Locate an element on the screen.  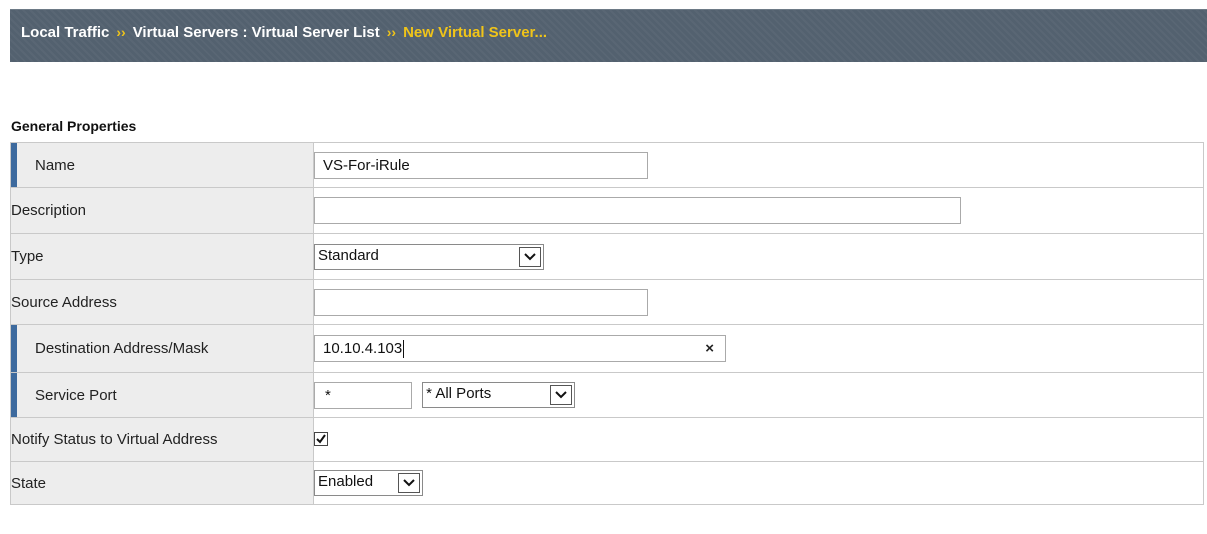
description-input is located at coordinates (637, 210).